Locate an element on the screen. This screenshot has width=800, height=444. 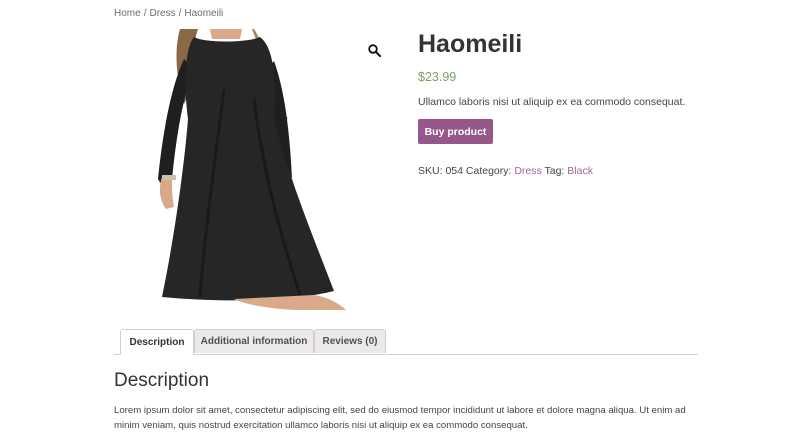
zoom-button is located at coordinates (374, 50).